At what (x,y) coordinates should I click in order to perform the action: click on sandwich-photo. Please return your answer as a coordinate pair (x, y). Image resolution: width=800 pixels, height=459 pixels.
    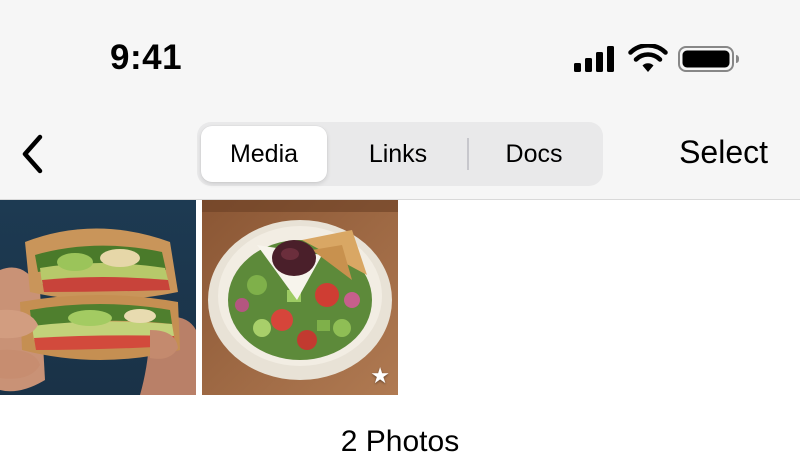
    Looking at the image, I should click on (98, 297).